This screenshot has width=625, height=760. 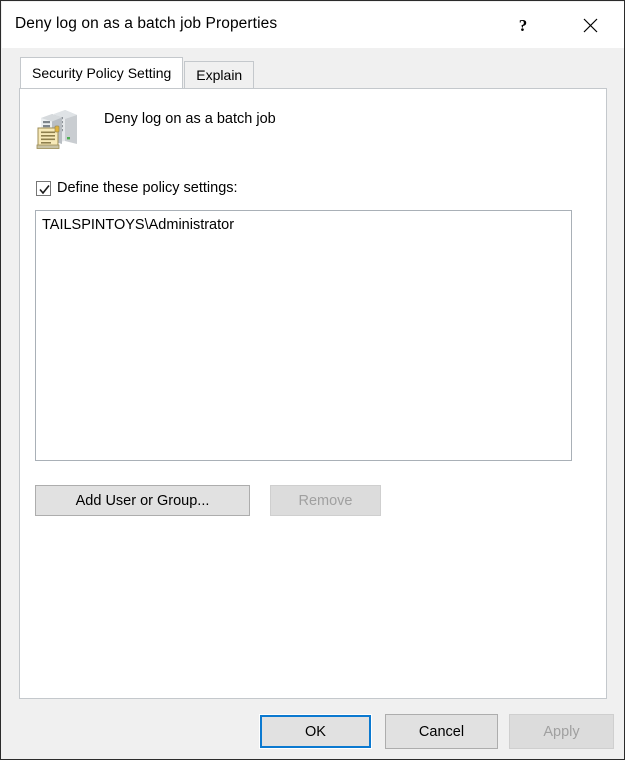 What do you see at coordinates (219, 74) in the screenshot?
I see `tab-explain: Explain` at bounding box center [219, 74].